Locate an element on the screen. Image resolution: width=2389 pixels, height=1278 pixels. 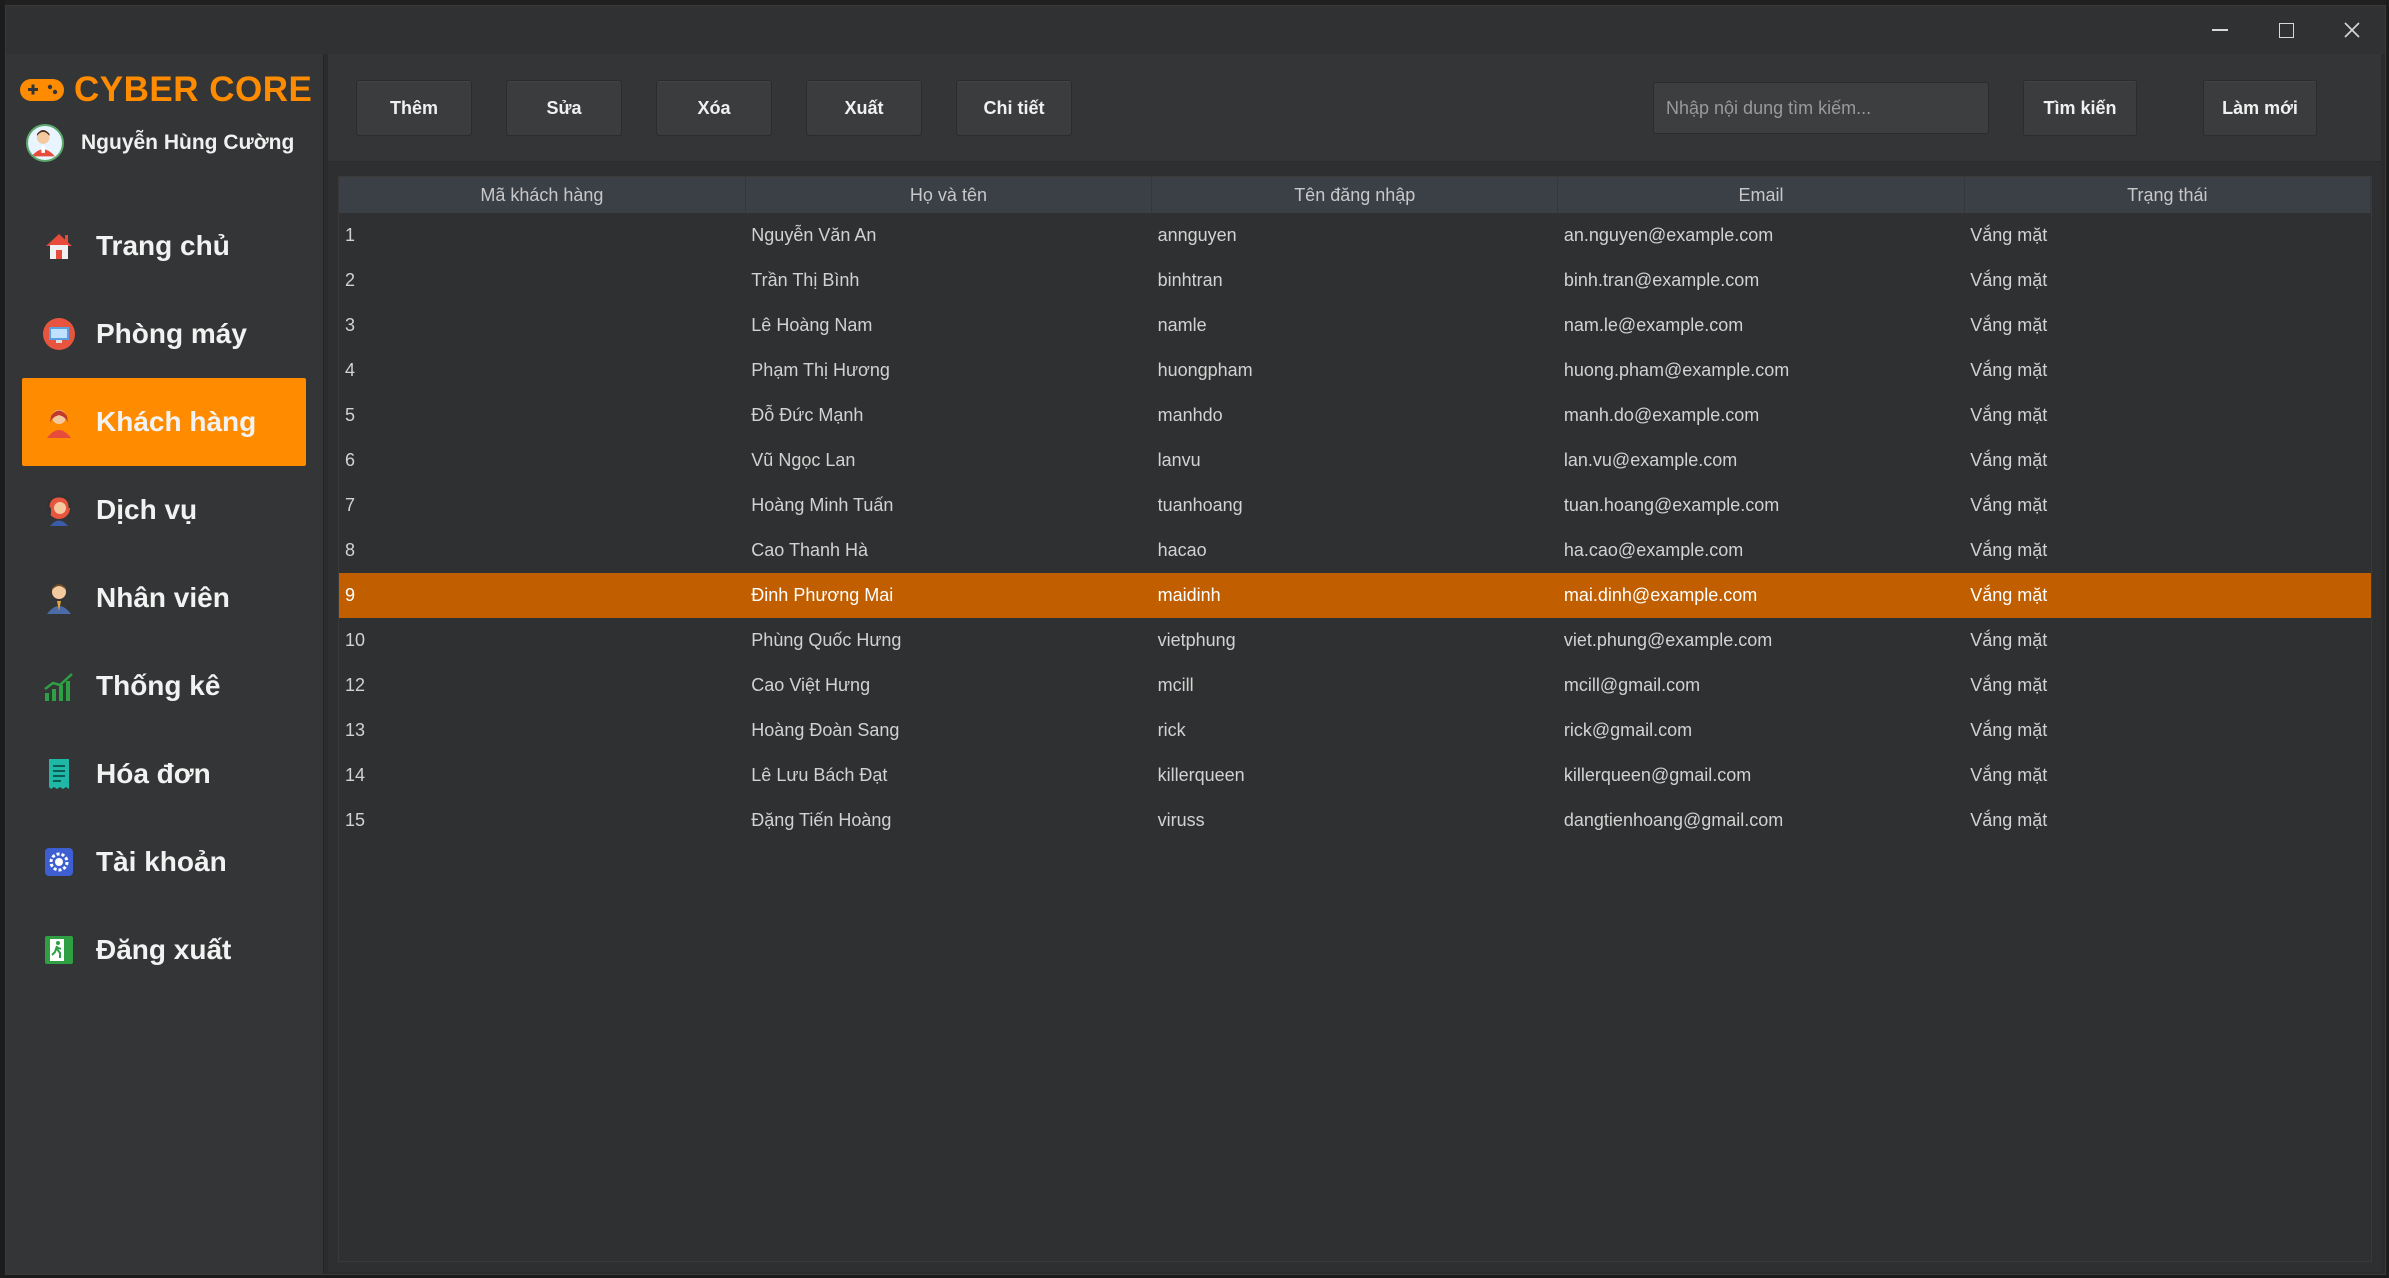
user-profile: Nguyễn Hùng Cường is located at coordinates (160, 143).